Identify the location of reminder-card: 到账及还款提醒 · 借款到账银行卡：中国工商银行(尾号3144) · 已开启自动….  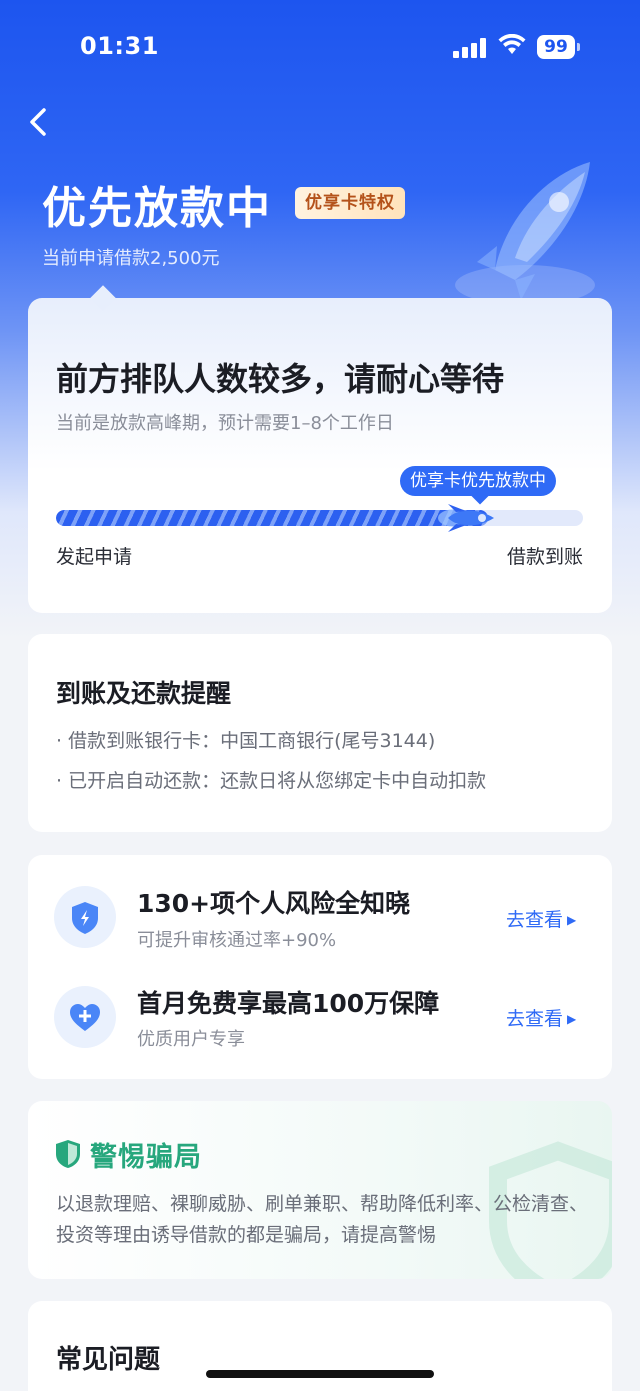
(320, 733).